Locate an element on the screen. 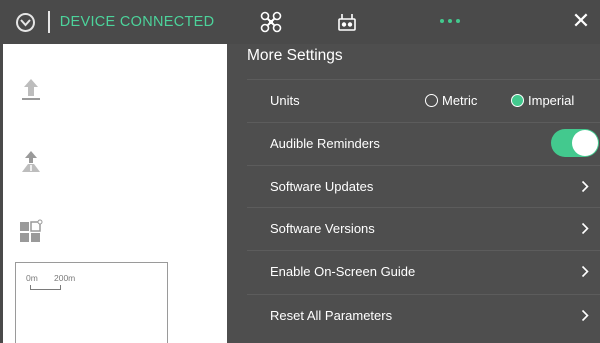 Image resolution: width=600 pixels, height=343 pixels. on-screen-guide-label: Enable On-Screen Guide is located at coordinates (343, 271).